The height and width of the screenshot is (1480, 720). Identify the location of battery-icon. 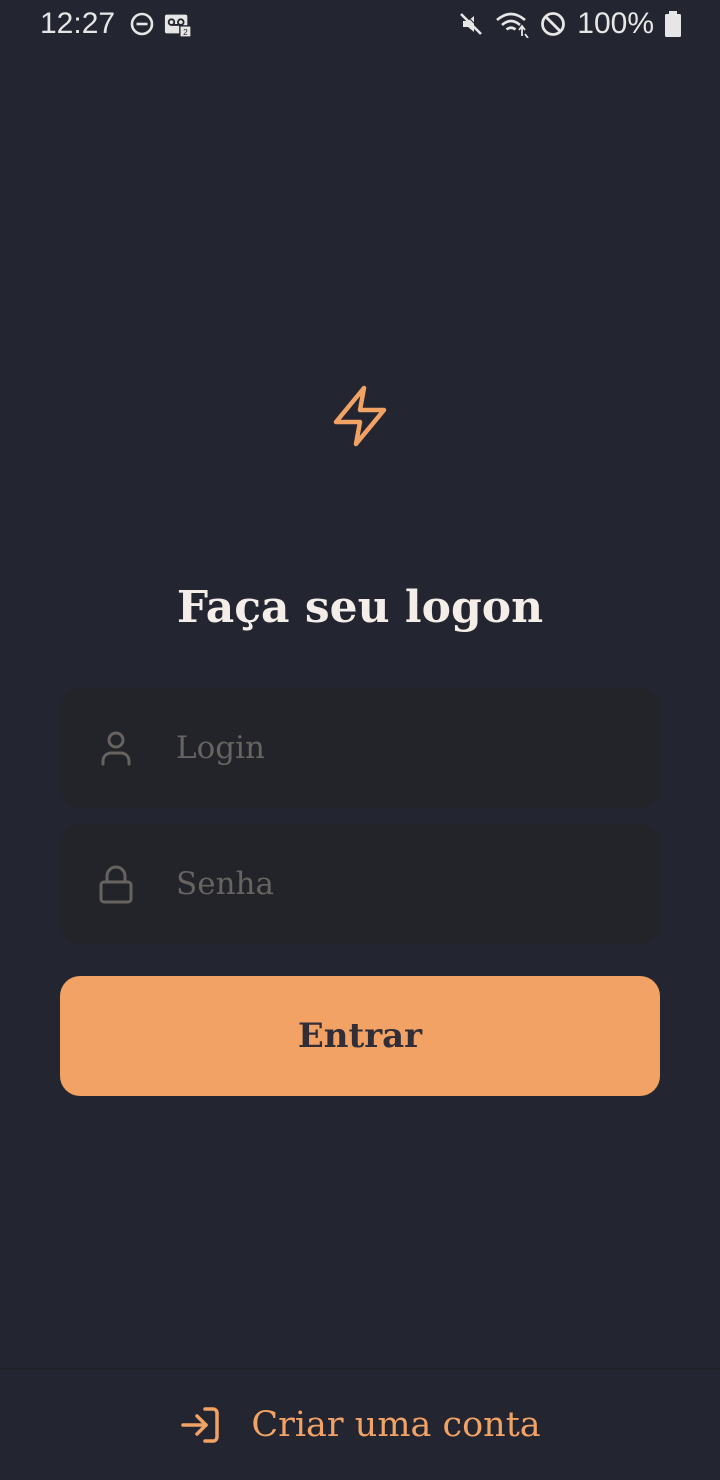
(673, 24).